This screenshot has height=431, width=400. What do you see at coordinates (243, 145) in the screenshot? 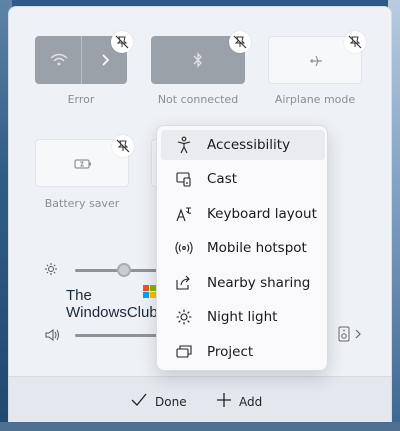
I see `menu-item-accessibility: Accessibility` at bounding box center [243, 145].